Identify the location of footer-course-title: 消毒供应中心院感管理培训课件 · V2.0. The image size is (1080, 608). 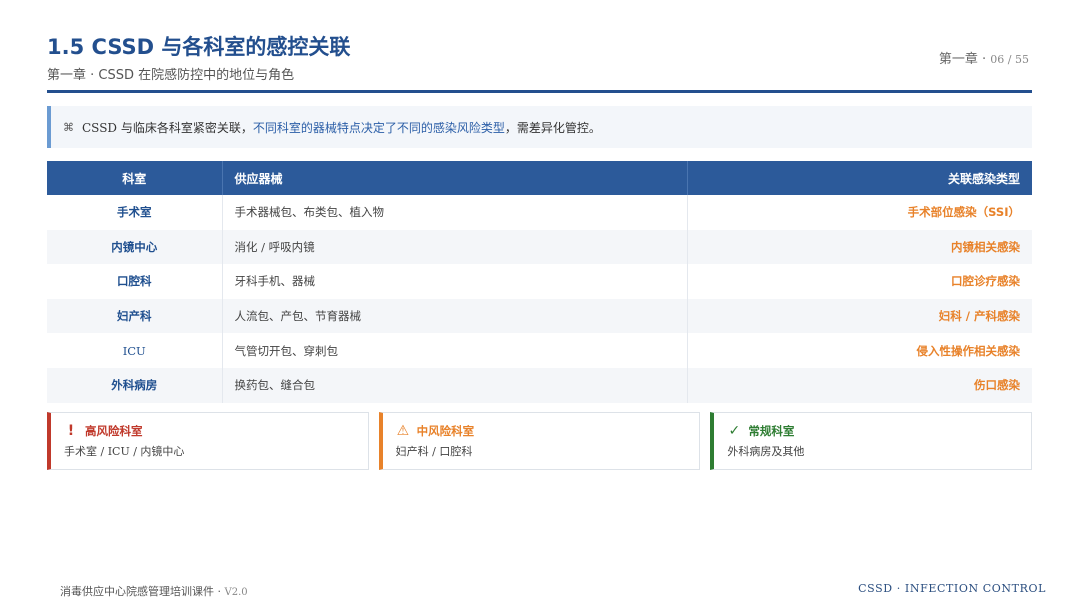
(154, 591).